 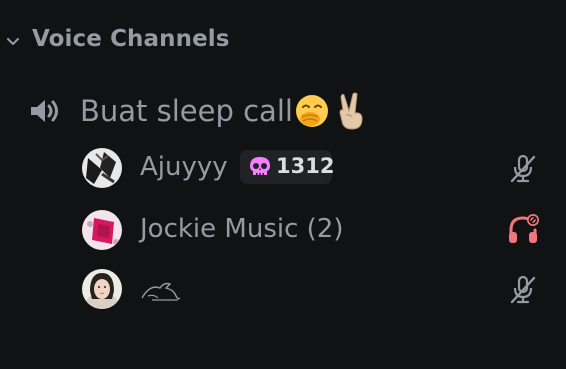 I want to click on voice-member-jockie-music: Jockie Music (2), so click(x=283, y=230).